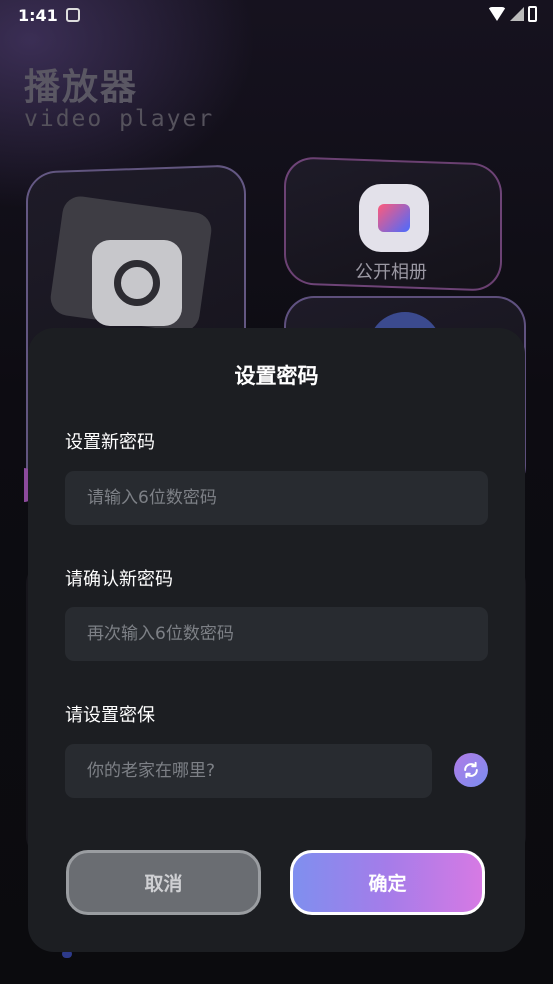  I want to click on new-password-label: 设置新密码, so click(110, 442).